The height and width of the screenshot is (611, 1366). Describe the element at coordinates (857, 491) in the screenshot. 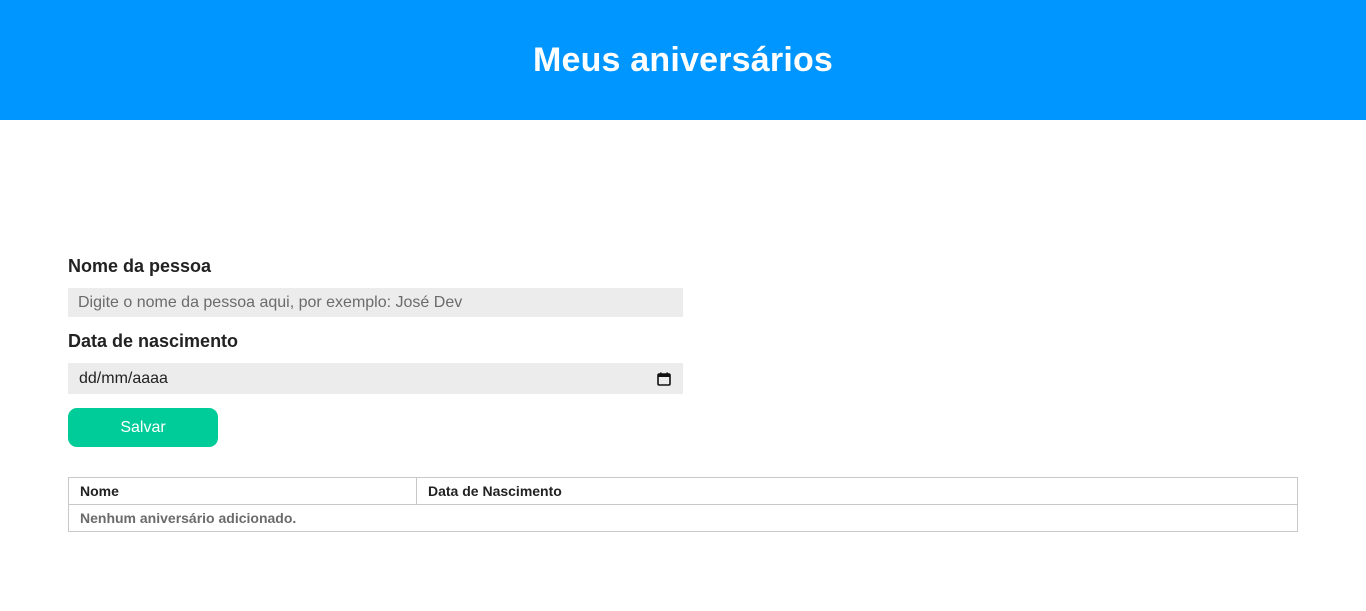

I see `column-header-birthdate: Data de Nascimento` at that location.